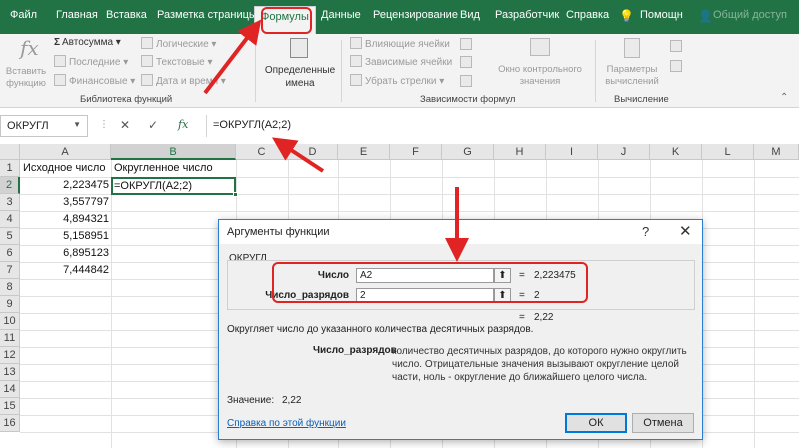  Describe the element at coordinates (111, 304) in the screenshot. I see `gridline` at that location.